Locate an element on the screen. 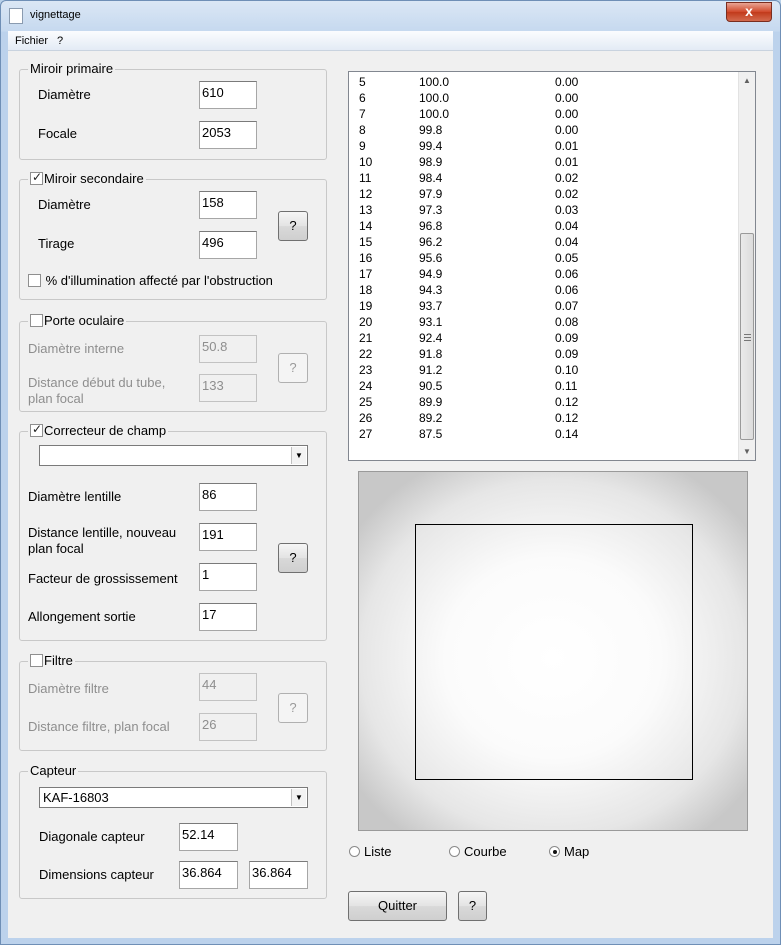 This screenshot has width=781, height=945. help-button-footer: ? is located at coordinates (472, 906).